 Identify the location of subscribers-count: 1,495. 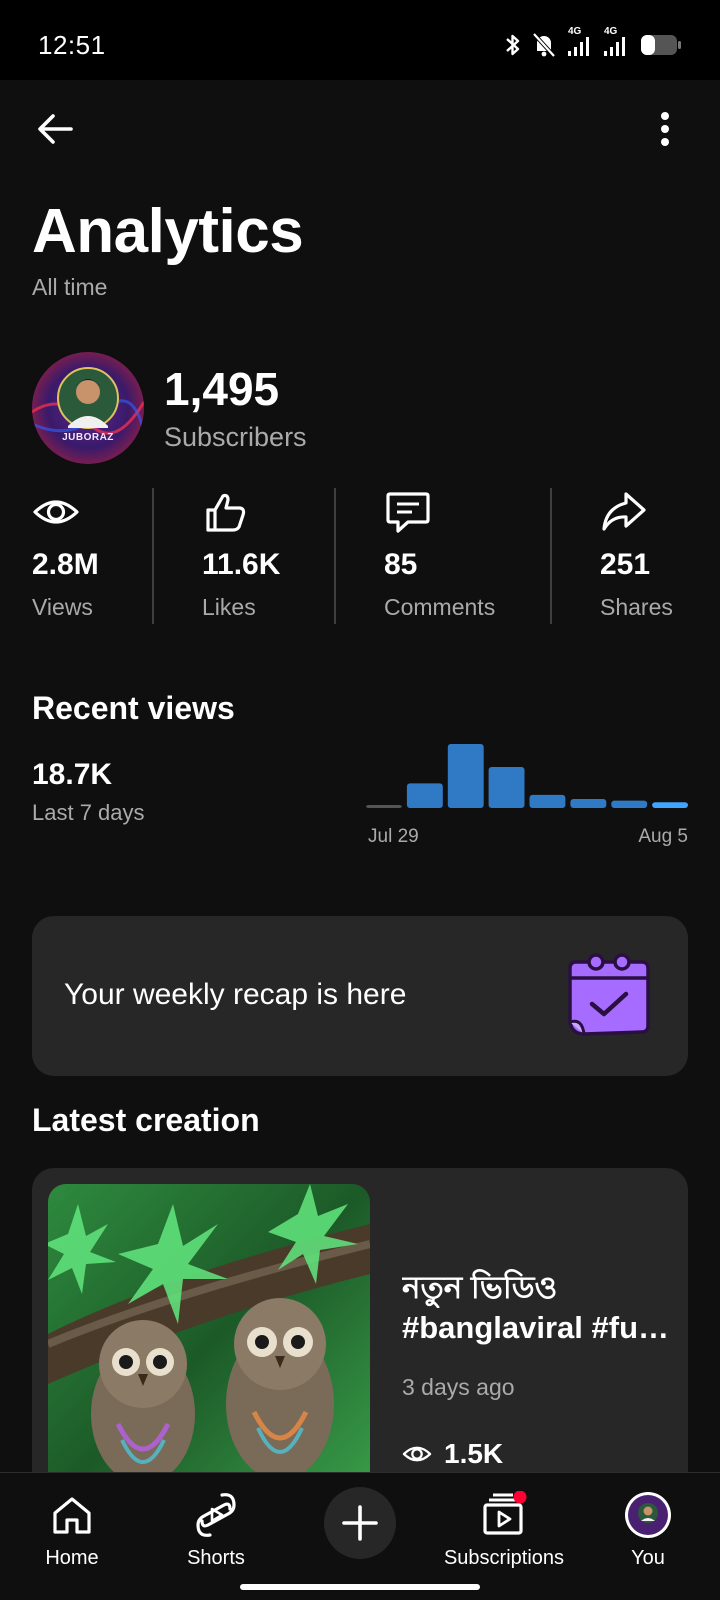
(222, 389).